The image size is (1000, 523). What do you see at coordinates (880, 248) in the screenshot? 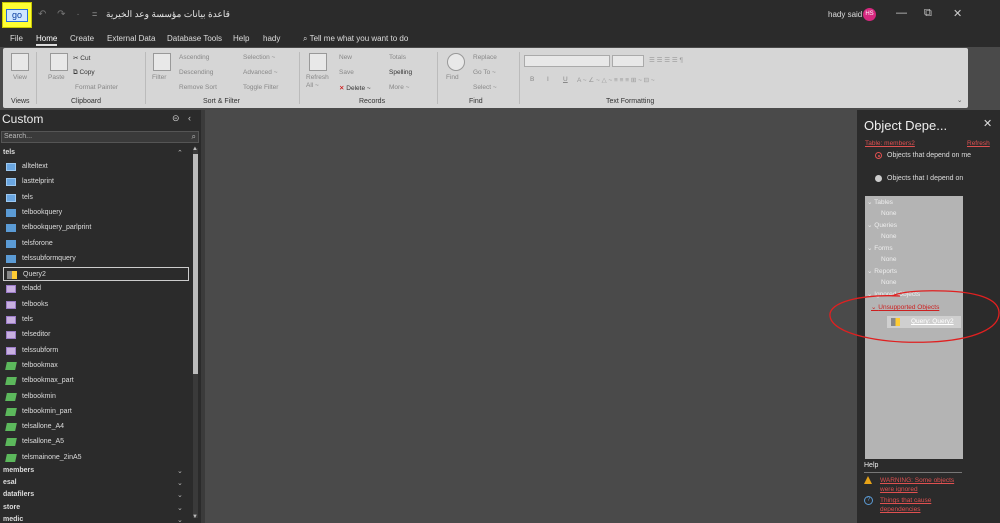
I see `tree-forms: ⌄ Forms` at bounding box center [880, 248].